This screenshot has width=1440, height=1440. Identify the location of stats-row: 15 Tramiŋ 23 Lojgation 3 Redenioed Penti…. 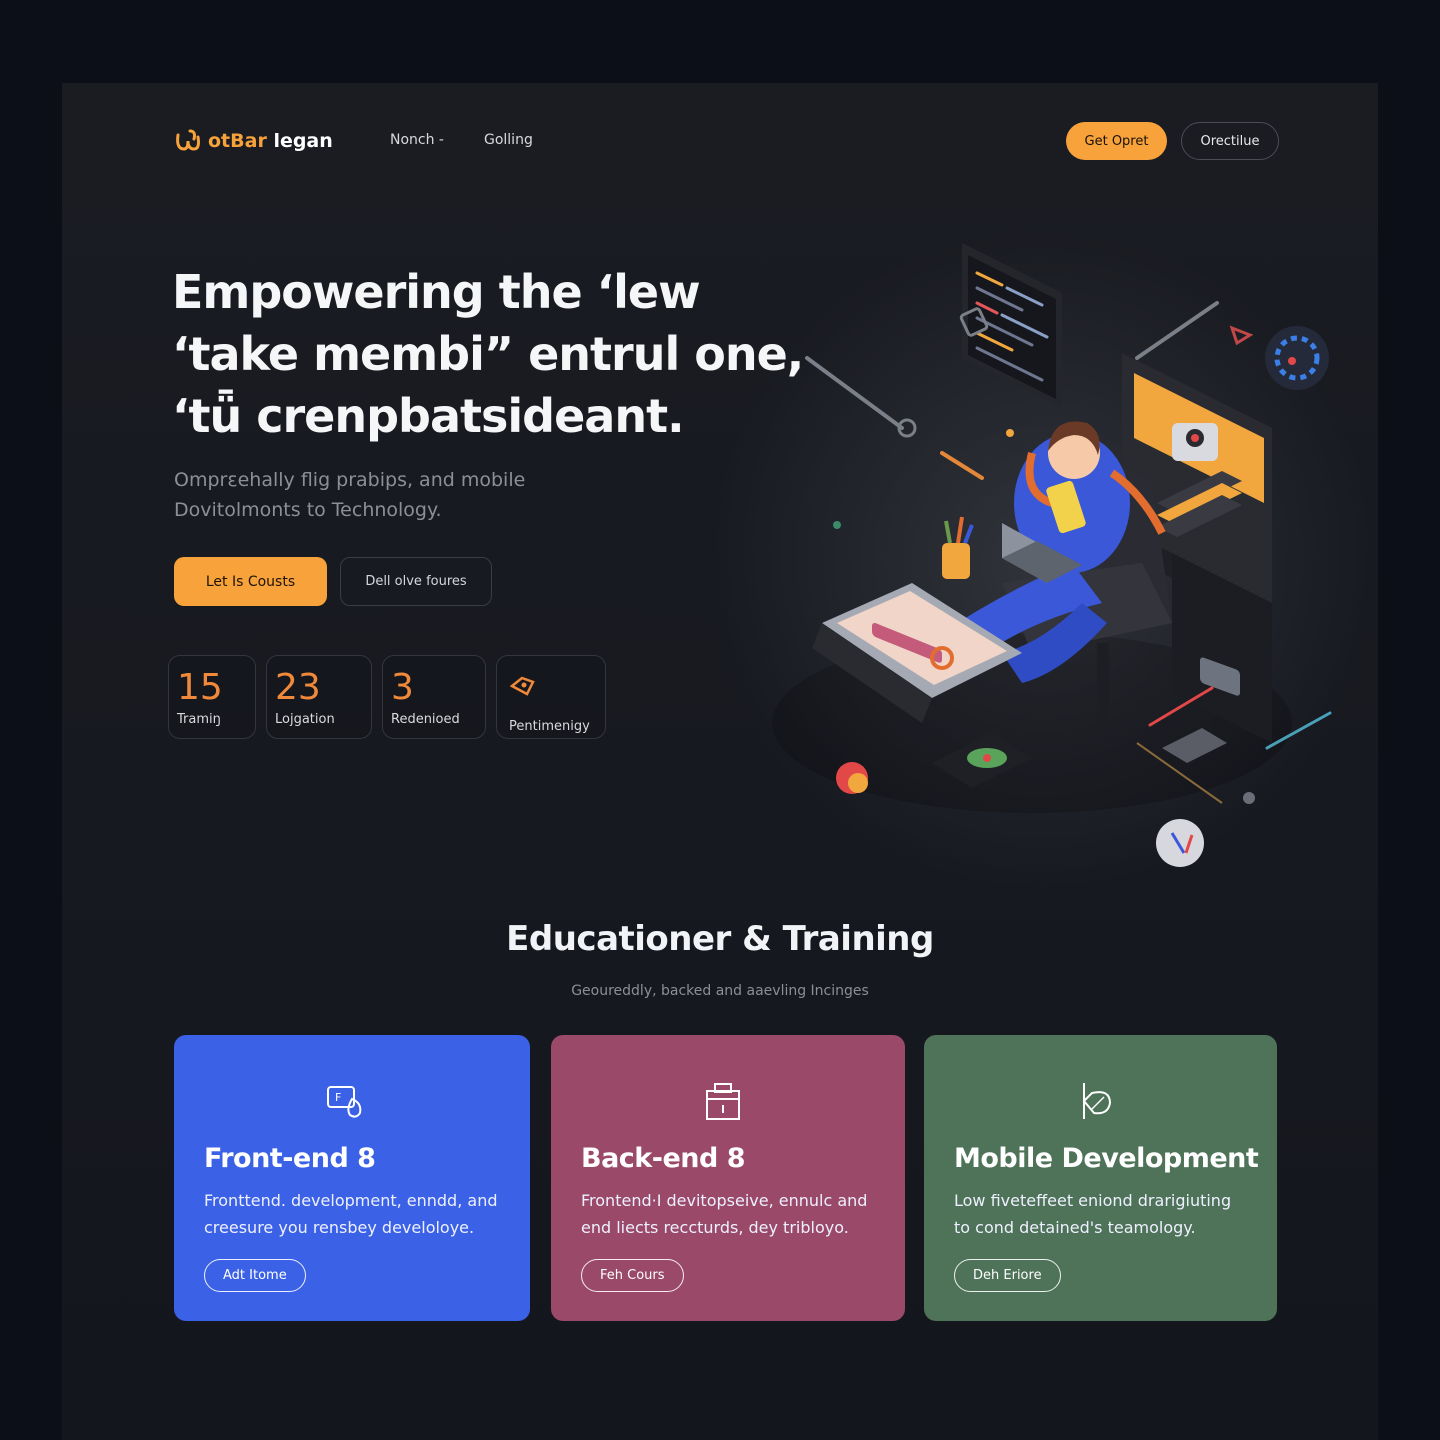
(387, 697).